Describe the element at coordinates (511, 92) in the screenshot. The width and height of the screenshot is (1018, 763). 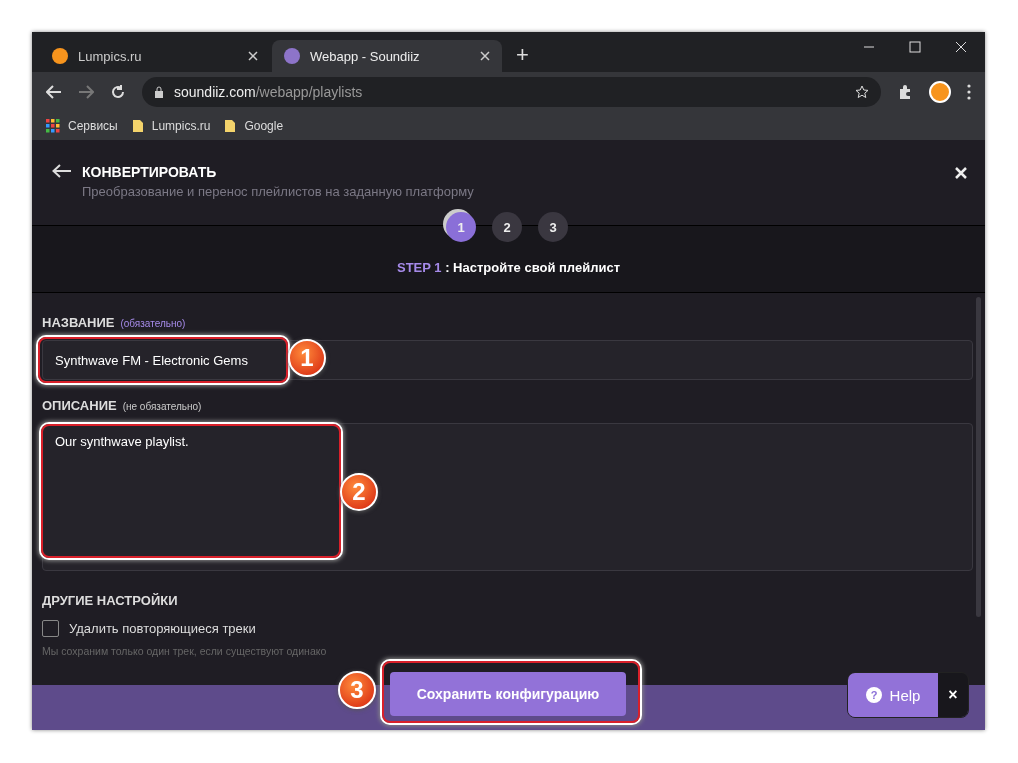
I see `address-bar: soundiiz.com/webapp/playlists` at that location.